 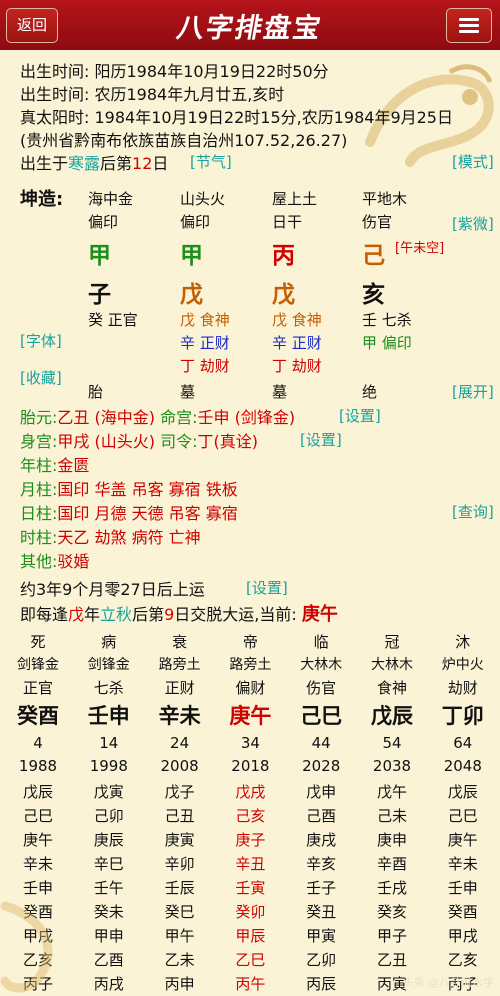 I want to click on ziwei-link: [紫微], so click(x=473, y=223).